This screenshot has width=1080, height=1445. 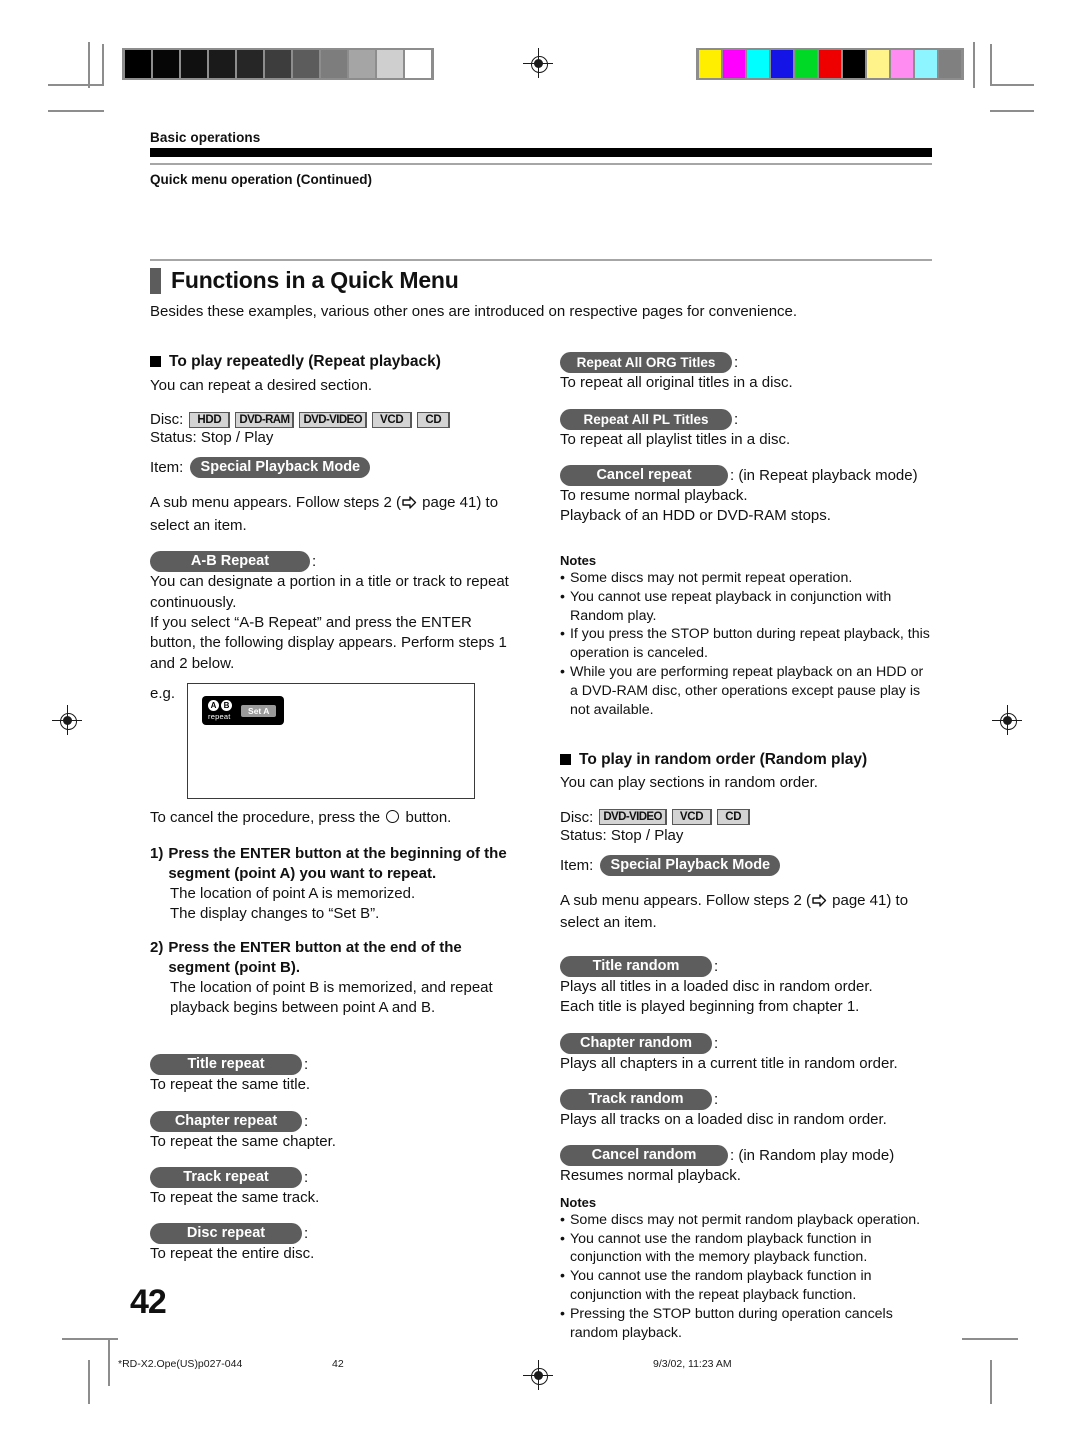 What do you see at coordinates (243, 1141) in the screenshot?
I see `chapter-repeat-description: To repeat the same chapter.` at bounding box center [243, 1141].